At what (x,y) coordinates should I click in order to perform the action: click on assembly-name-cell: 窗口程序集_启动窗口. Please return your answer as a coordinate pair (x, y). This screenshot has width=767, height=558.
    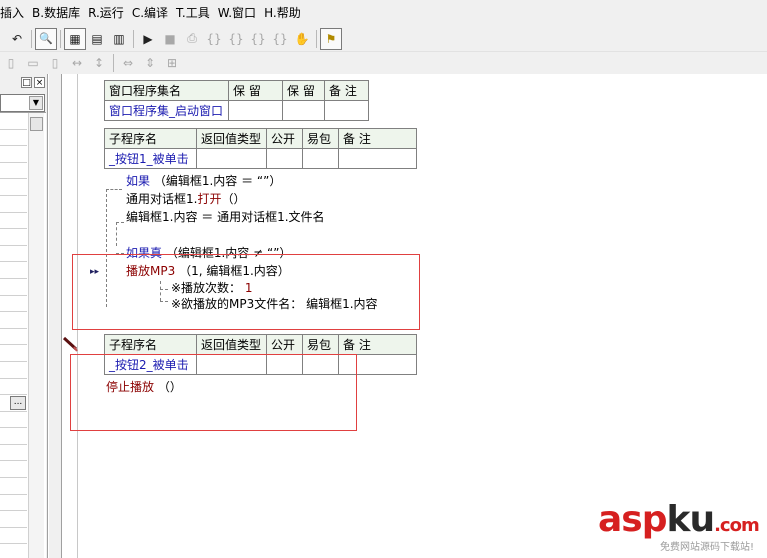
    Looking at the image, I should click on (166, 110).